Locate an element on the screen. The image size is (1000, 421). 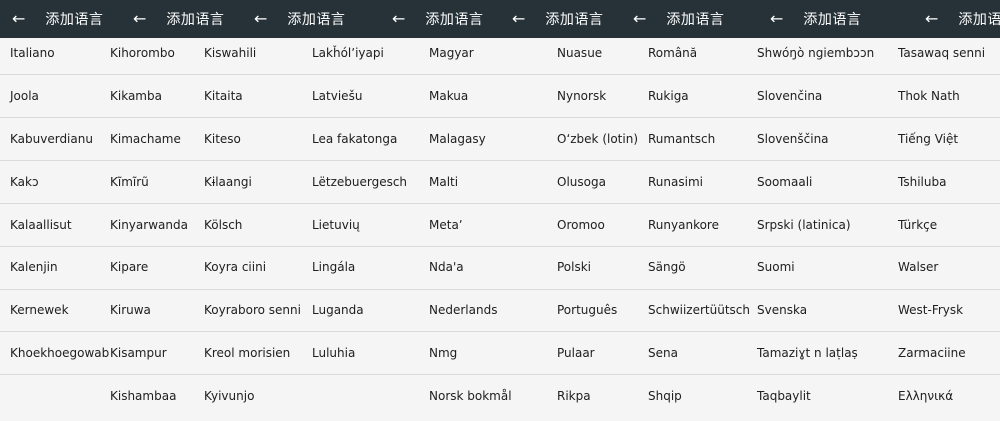
language-item: Rumantsch is located at coordinates (681, 139).